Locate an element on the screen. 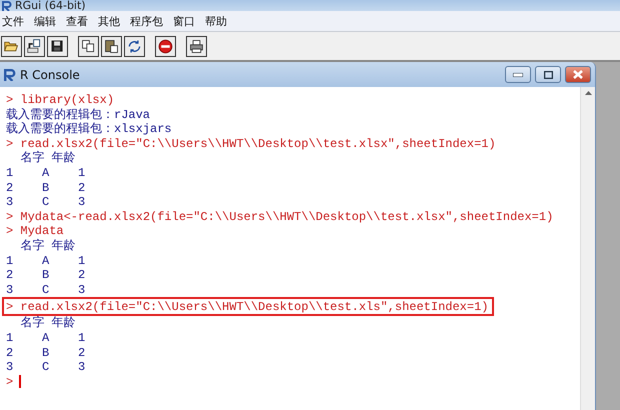 The width and height of the screenshot is (620, 410). command-line: > read.xlsx2(file="C:\\Users\\HWT\\Desktop\\test.xls",sheetIndex=1) is located at coordinates (247, 307).